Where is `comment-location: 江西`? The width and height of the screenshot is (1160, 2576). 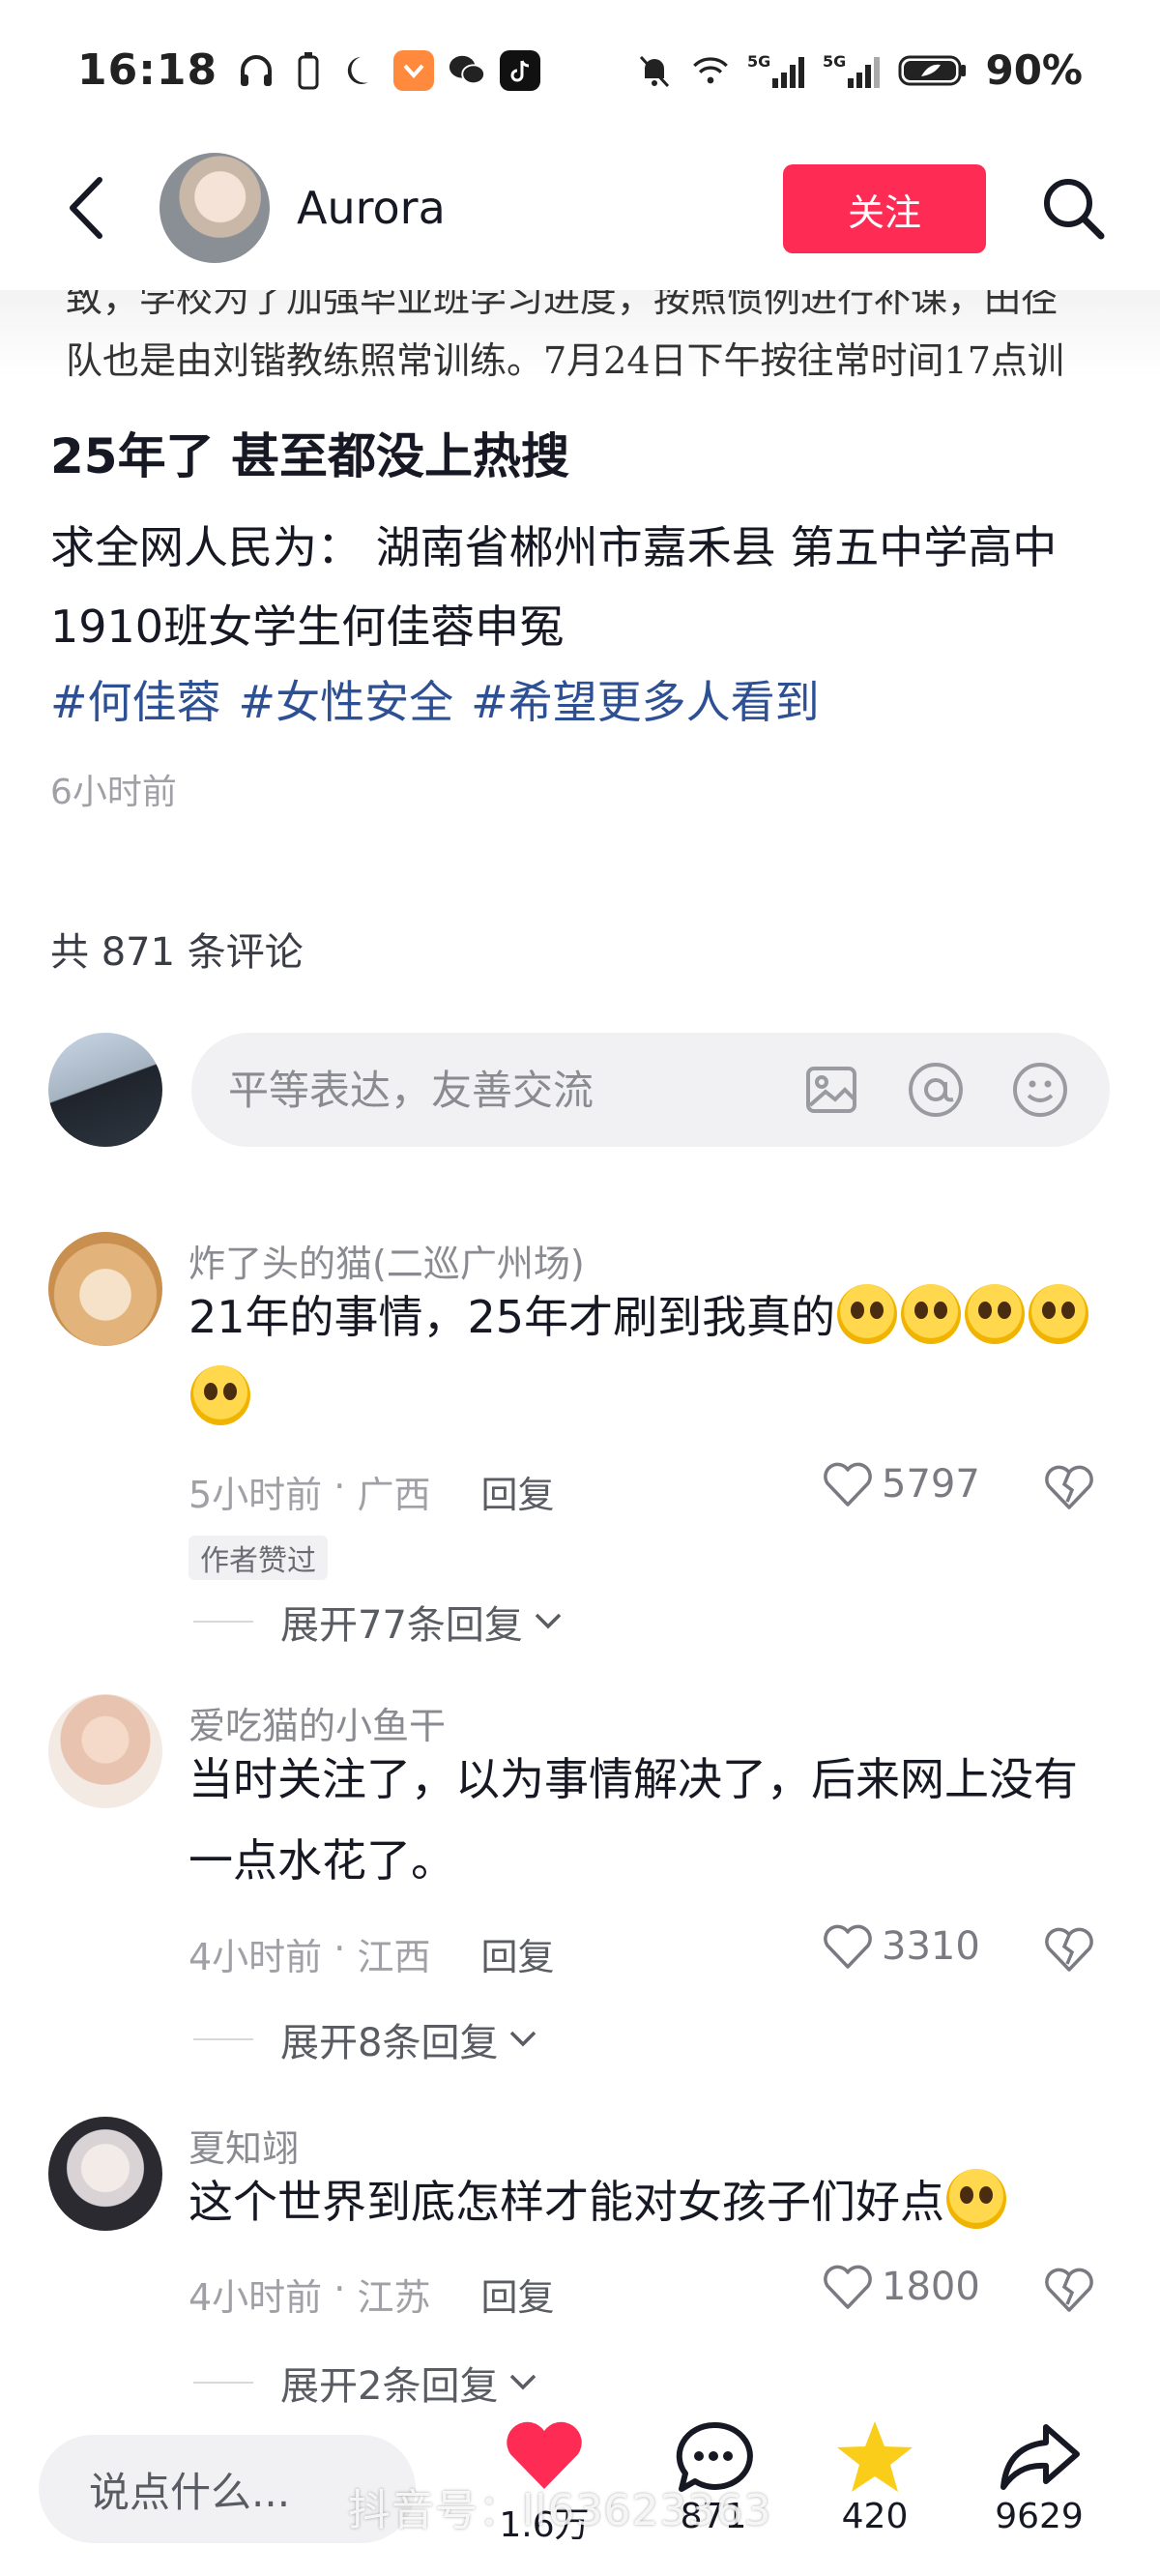
comment-location: 江西 is located at coordinates (394, 1957).